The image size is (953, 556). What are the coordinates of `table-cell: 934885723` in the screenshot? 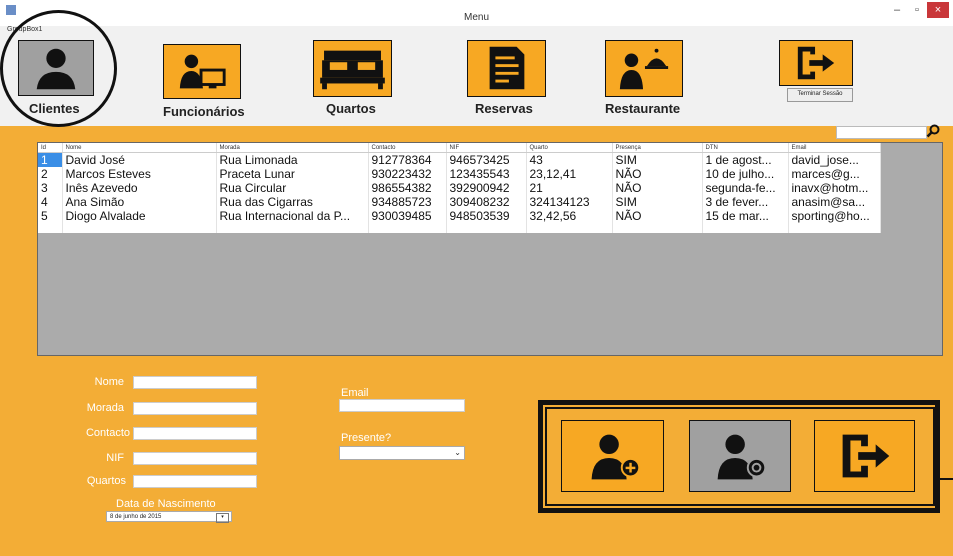 It's located at (407, 202).